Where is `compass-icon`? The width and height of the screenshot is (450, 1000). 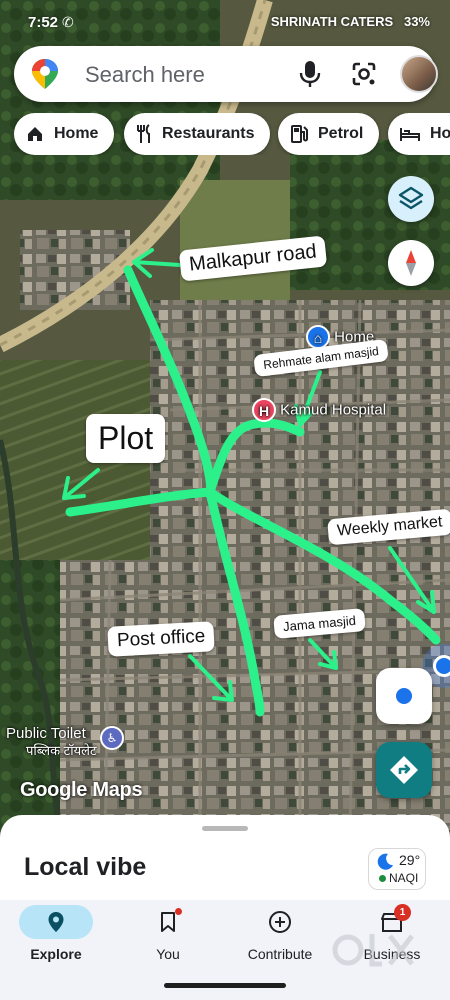 compass-icon is located at coordinates (411, 263).